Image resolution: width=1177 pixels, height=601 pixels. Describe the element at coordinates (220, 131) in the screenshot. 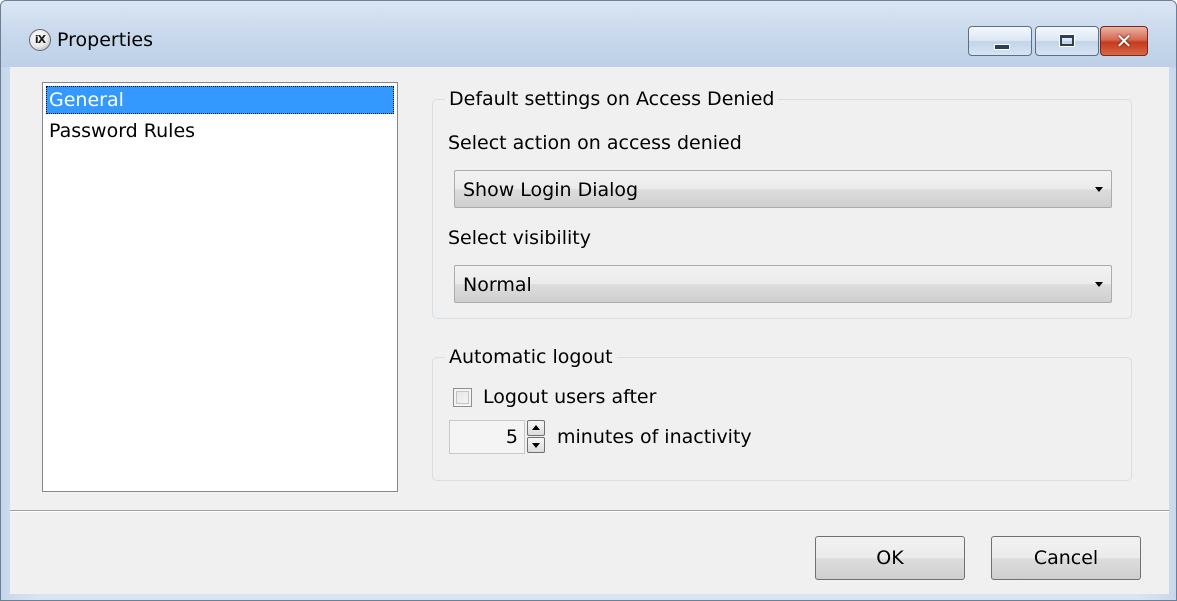

I see `category-item-password-rules: Password Rules` at that location.